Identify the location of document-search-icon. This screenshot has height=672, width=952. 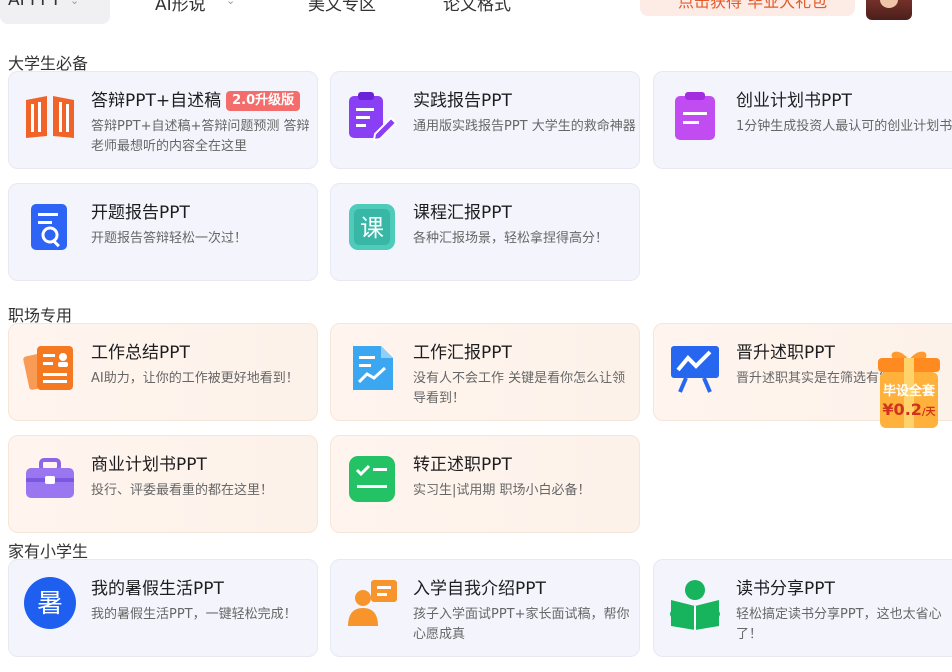
(49, 227).